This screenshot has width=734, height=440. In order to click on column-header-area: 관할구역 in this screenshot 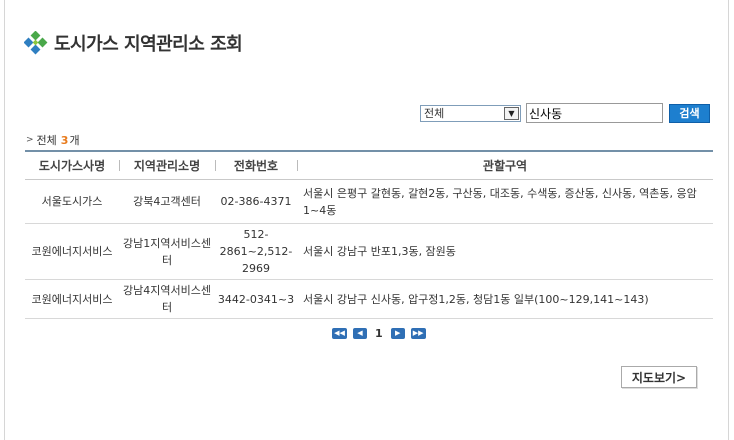, I will do `click(505, 165)`.